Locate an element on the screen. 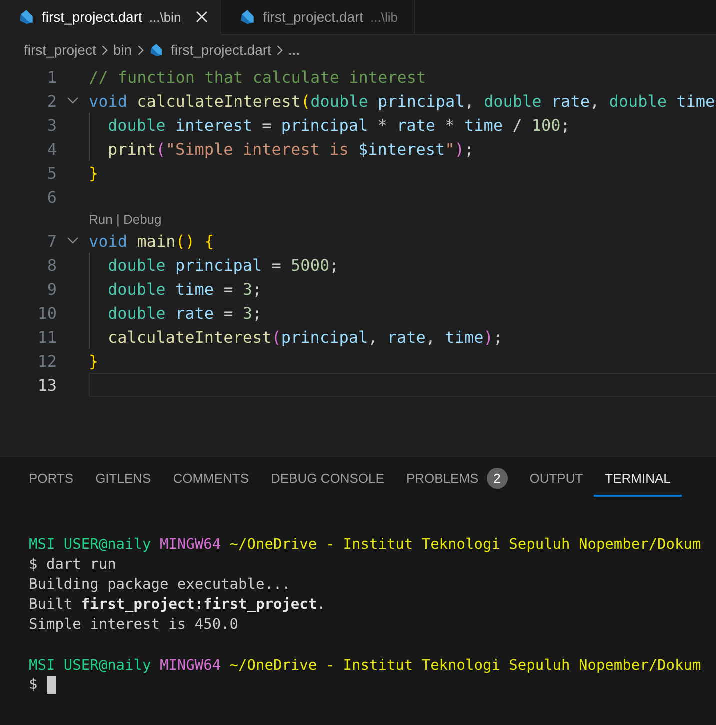 This screenshot has height=725, width=716. line-number: 8 is located at coordinates (51, 265).